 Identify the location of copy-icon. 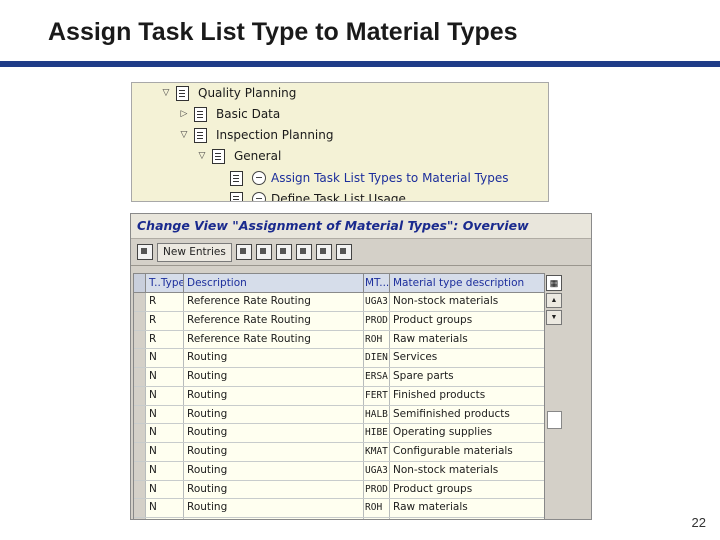
(243, 252).